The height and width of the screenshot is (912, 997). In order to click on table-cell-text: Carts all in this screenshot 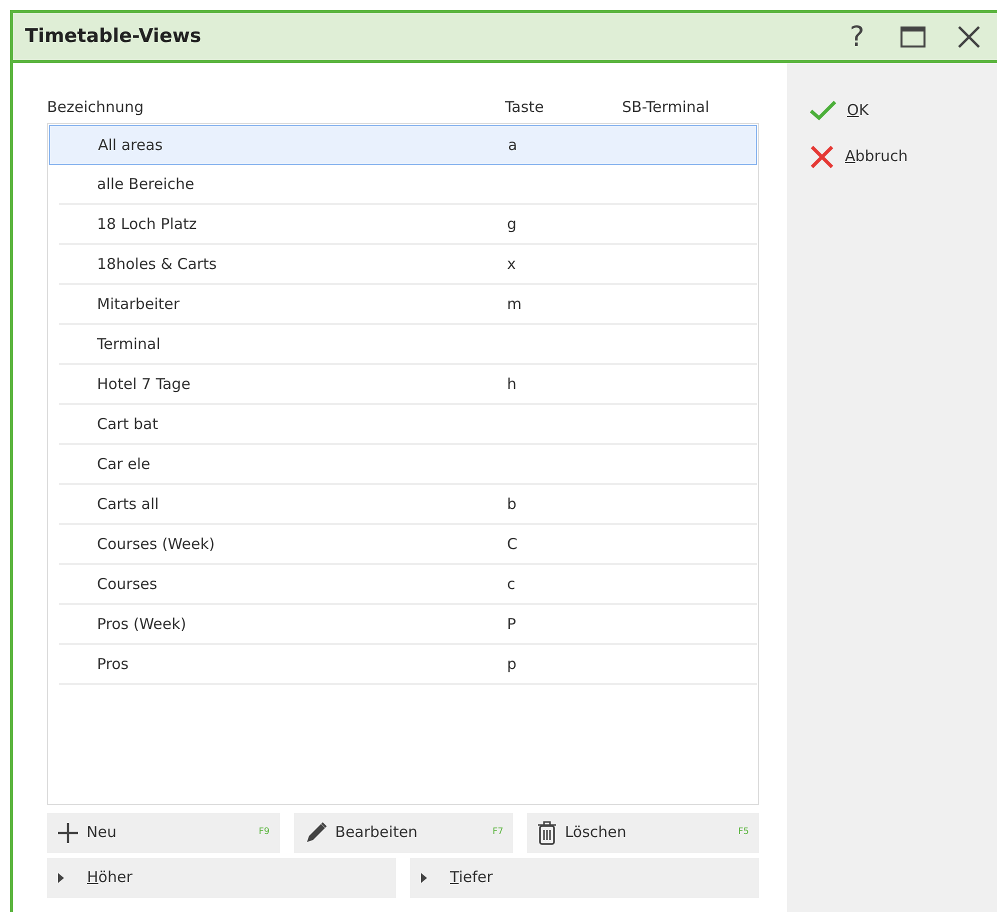, I will do `click(128, 504)`.